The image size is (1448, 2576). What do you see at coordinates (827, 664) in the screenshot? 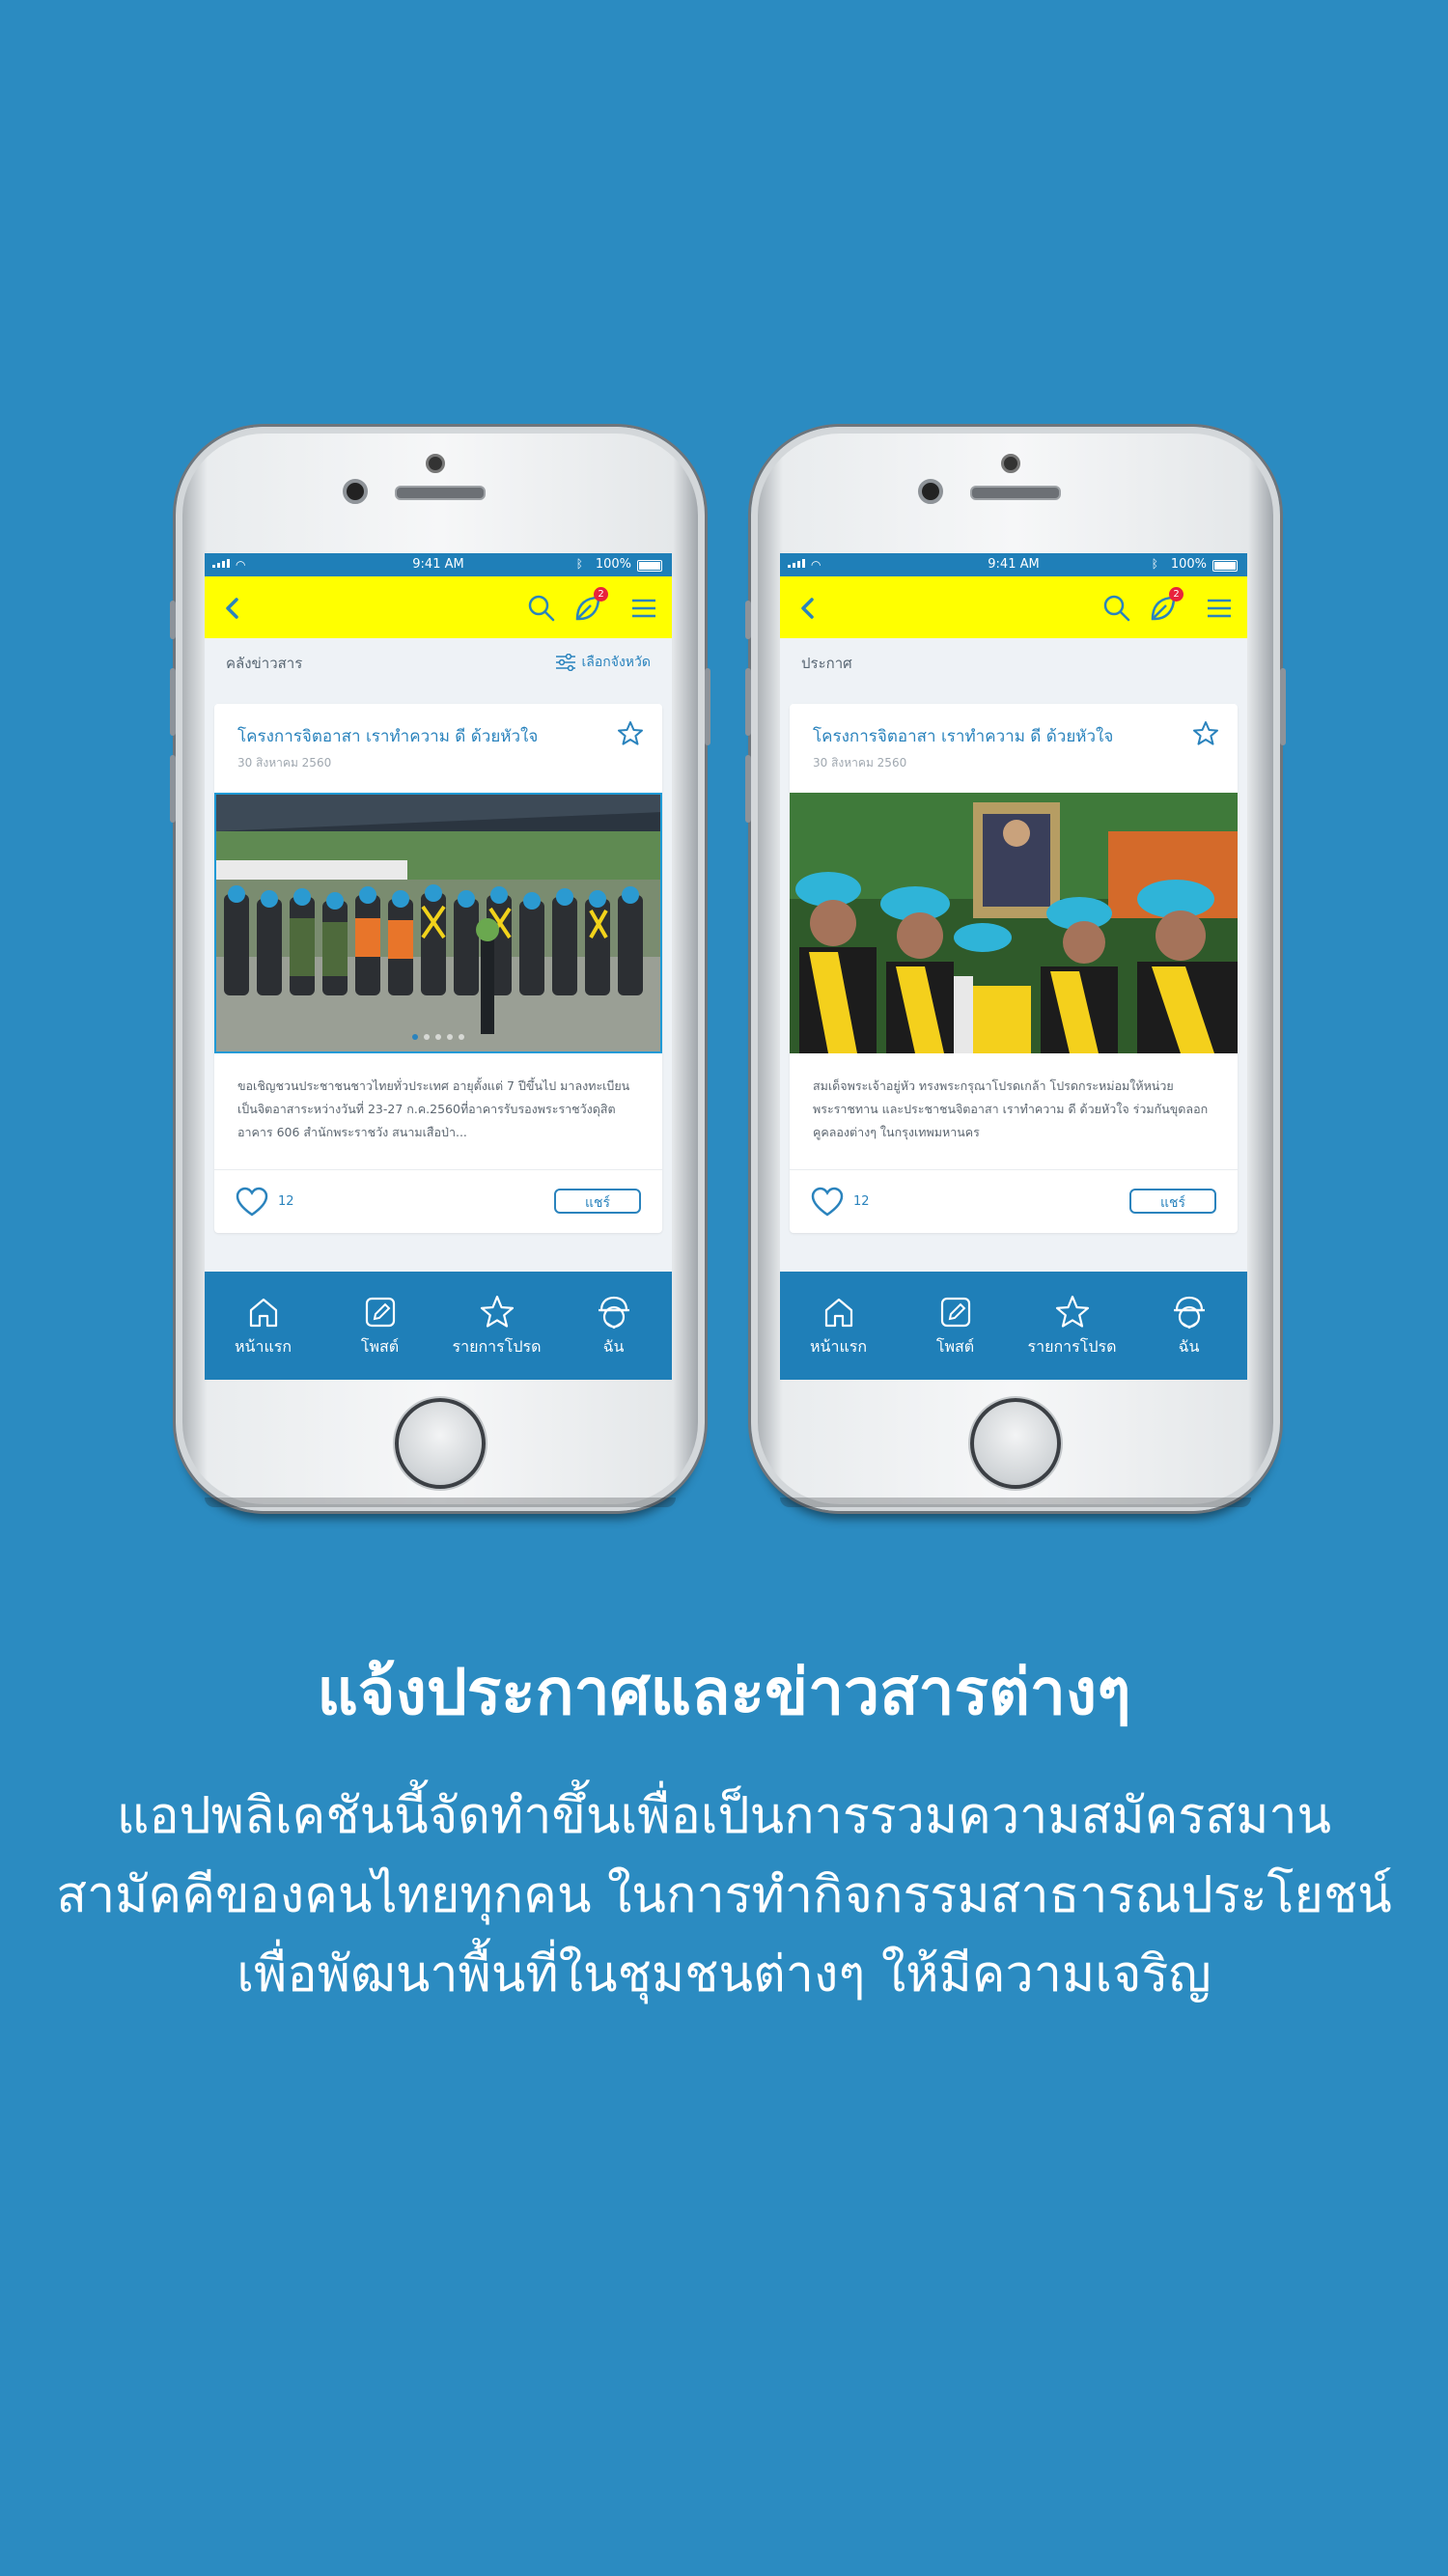
I see `section-label: ประกาศ` at bounding box center [827, 664].